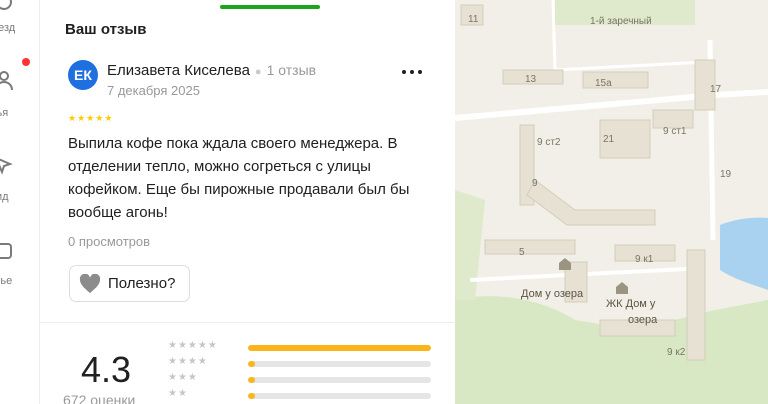  I want to click on useful-label: Полезно?, so click(142, 283).